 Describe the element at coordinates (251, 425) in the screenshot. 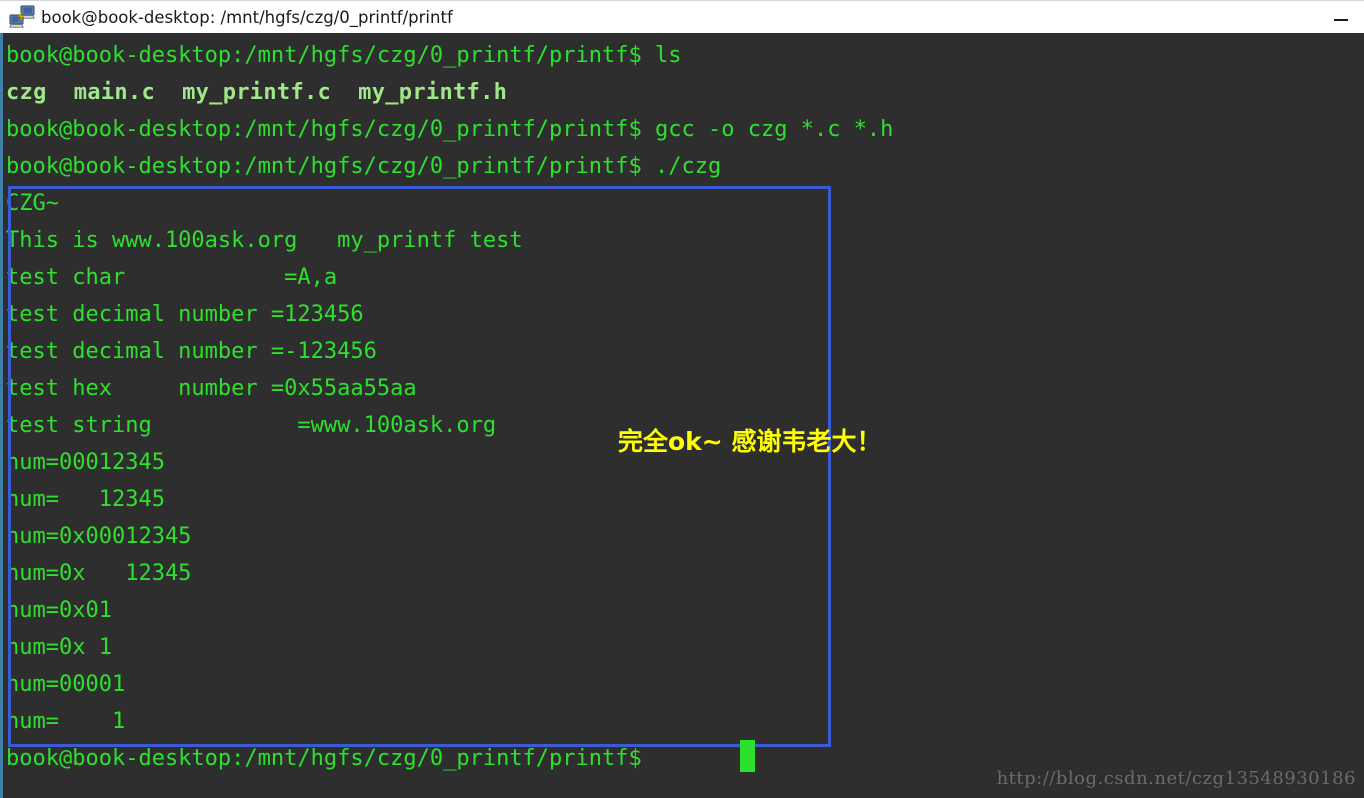

I see `terminal-line: test string =www.100ask.org` at that location.